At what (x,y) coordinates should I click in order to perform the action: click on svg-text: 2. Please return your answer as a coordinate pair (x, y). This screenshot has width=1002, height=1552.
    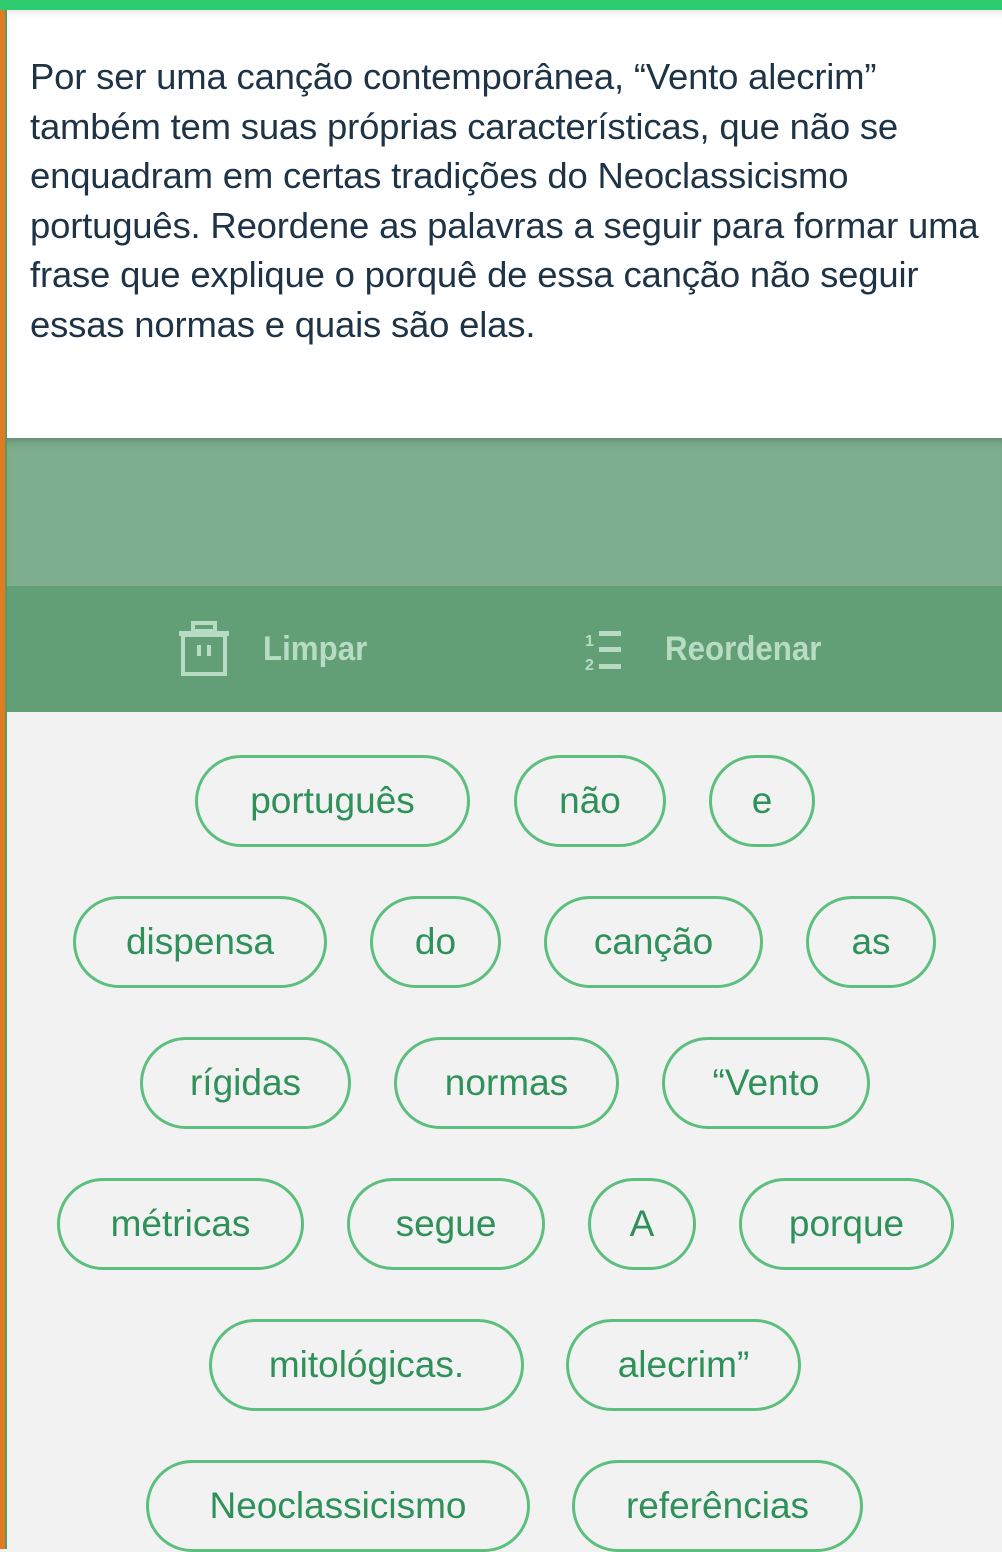
    Looking at the image, I should click on (589, 665).